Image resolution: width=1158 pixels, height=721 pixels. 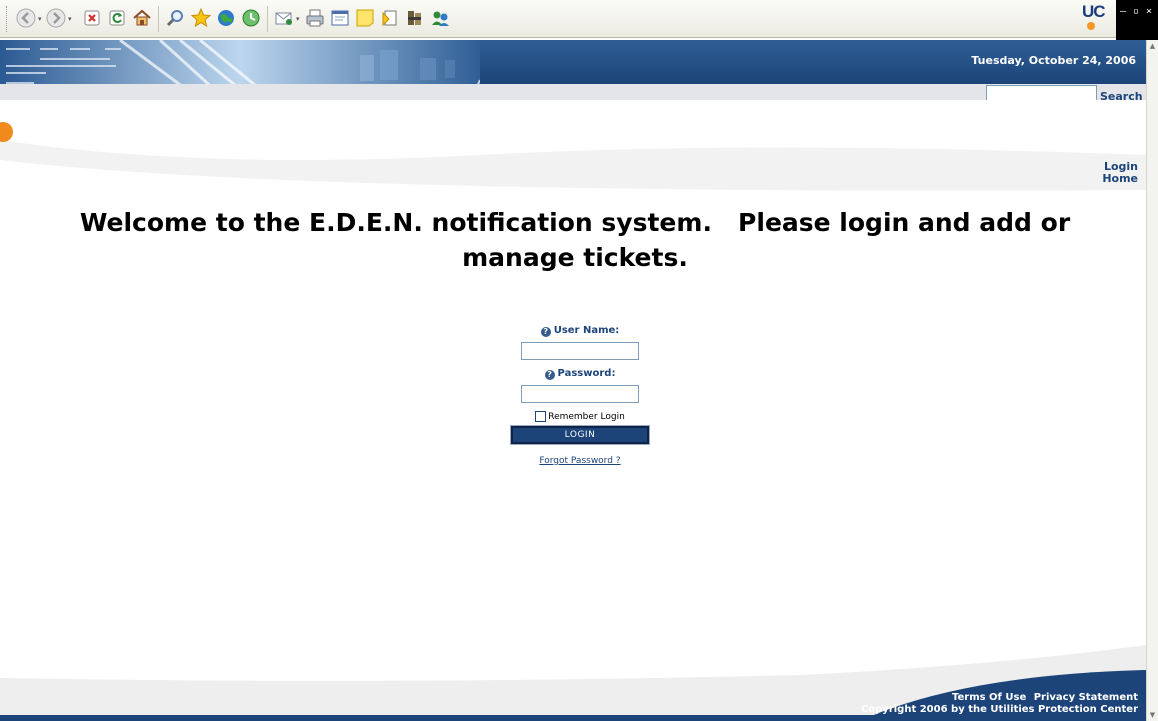 I want to click on header-swoosh, so click(x=573, y=147).